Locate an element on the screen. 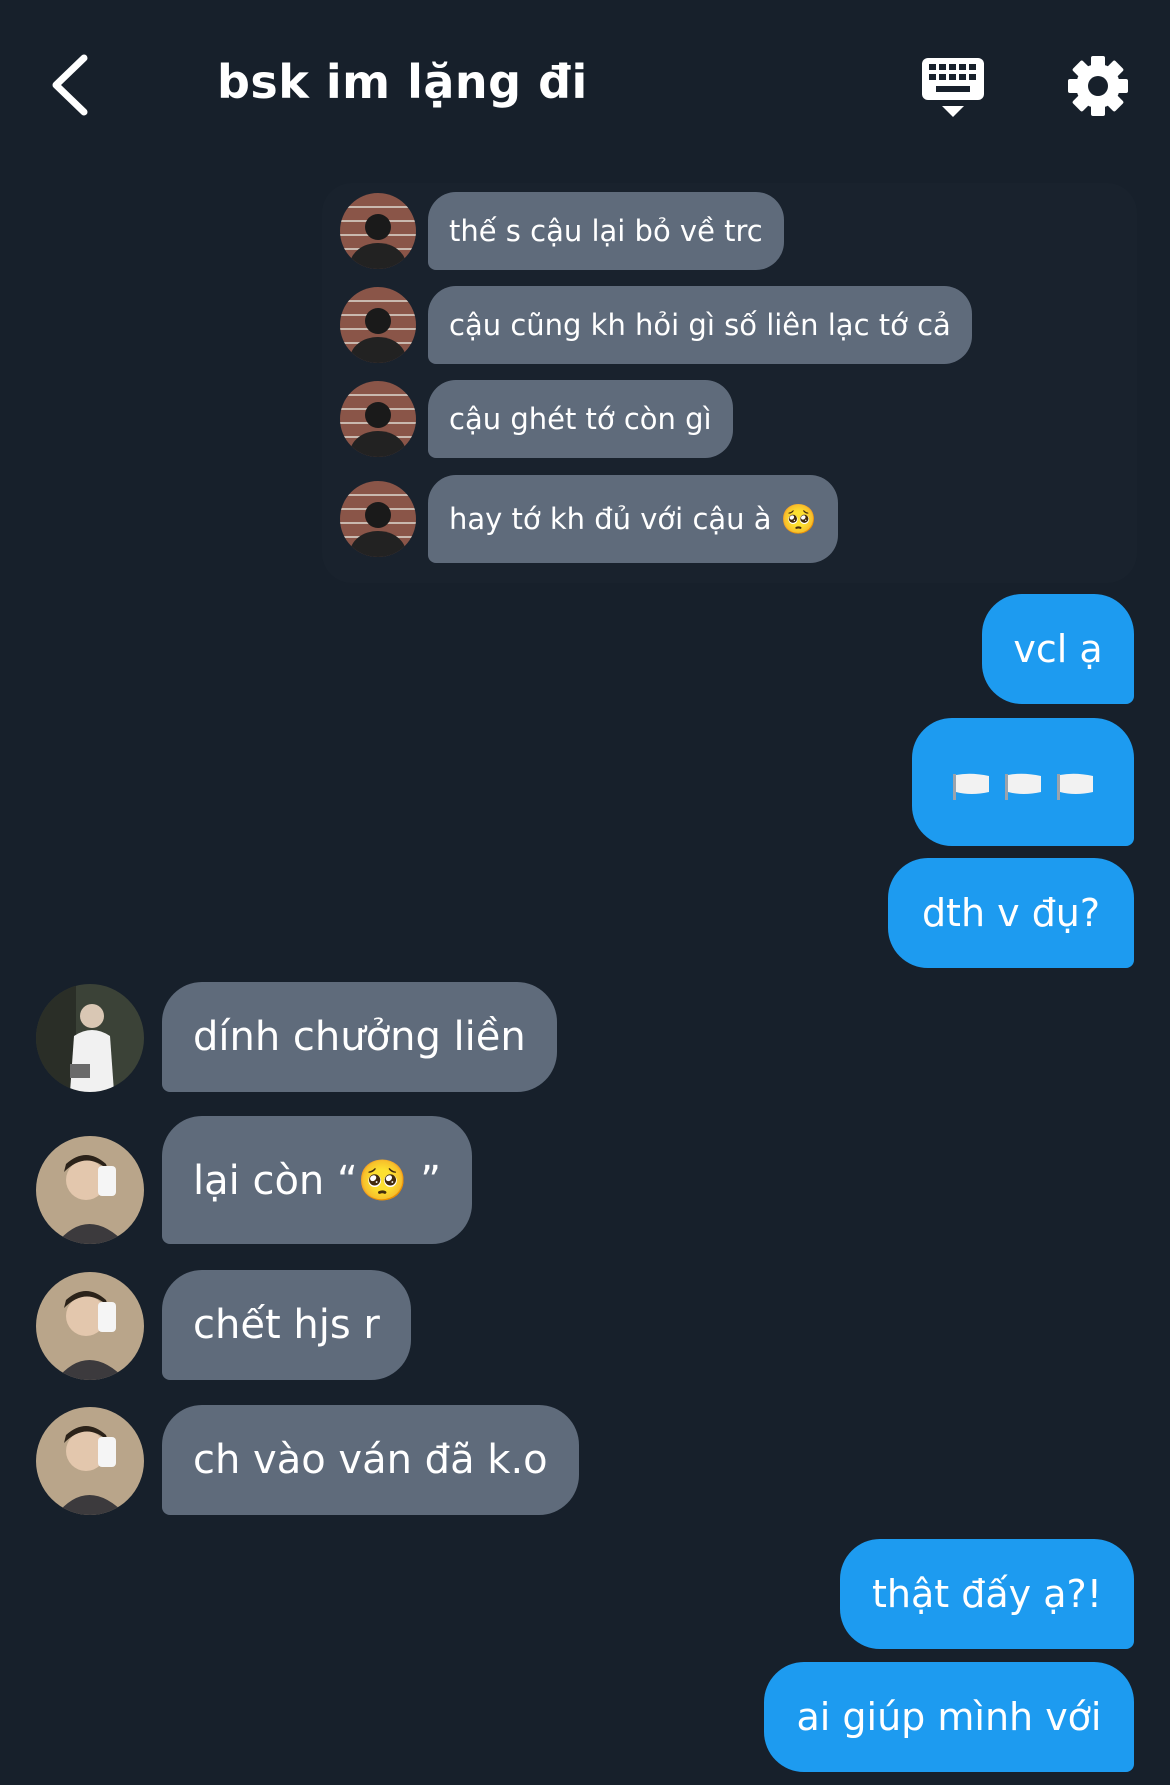  chevron-left-icon is located at coordinates (70, 85).